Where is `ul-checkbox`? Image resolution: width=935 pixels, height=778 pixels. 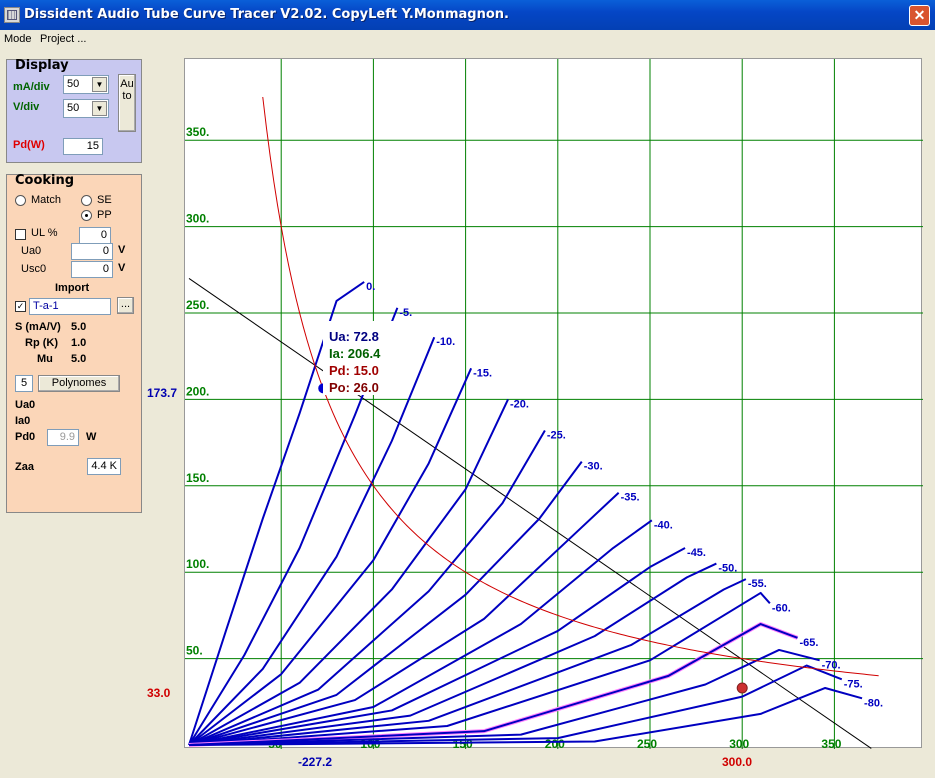
ul-checkbox is located at coordinates (20, 234).